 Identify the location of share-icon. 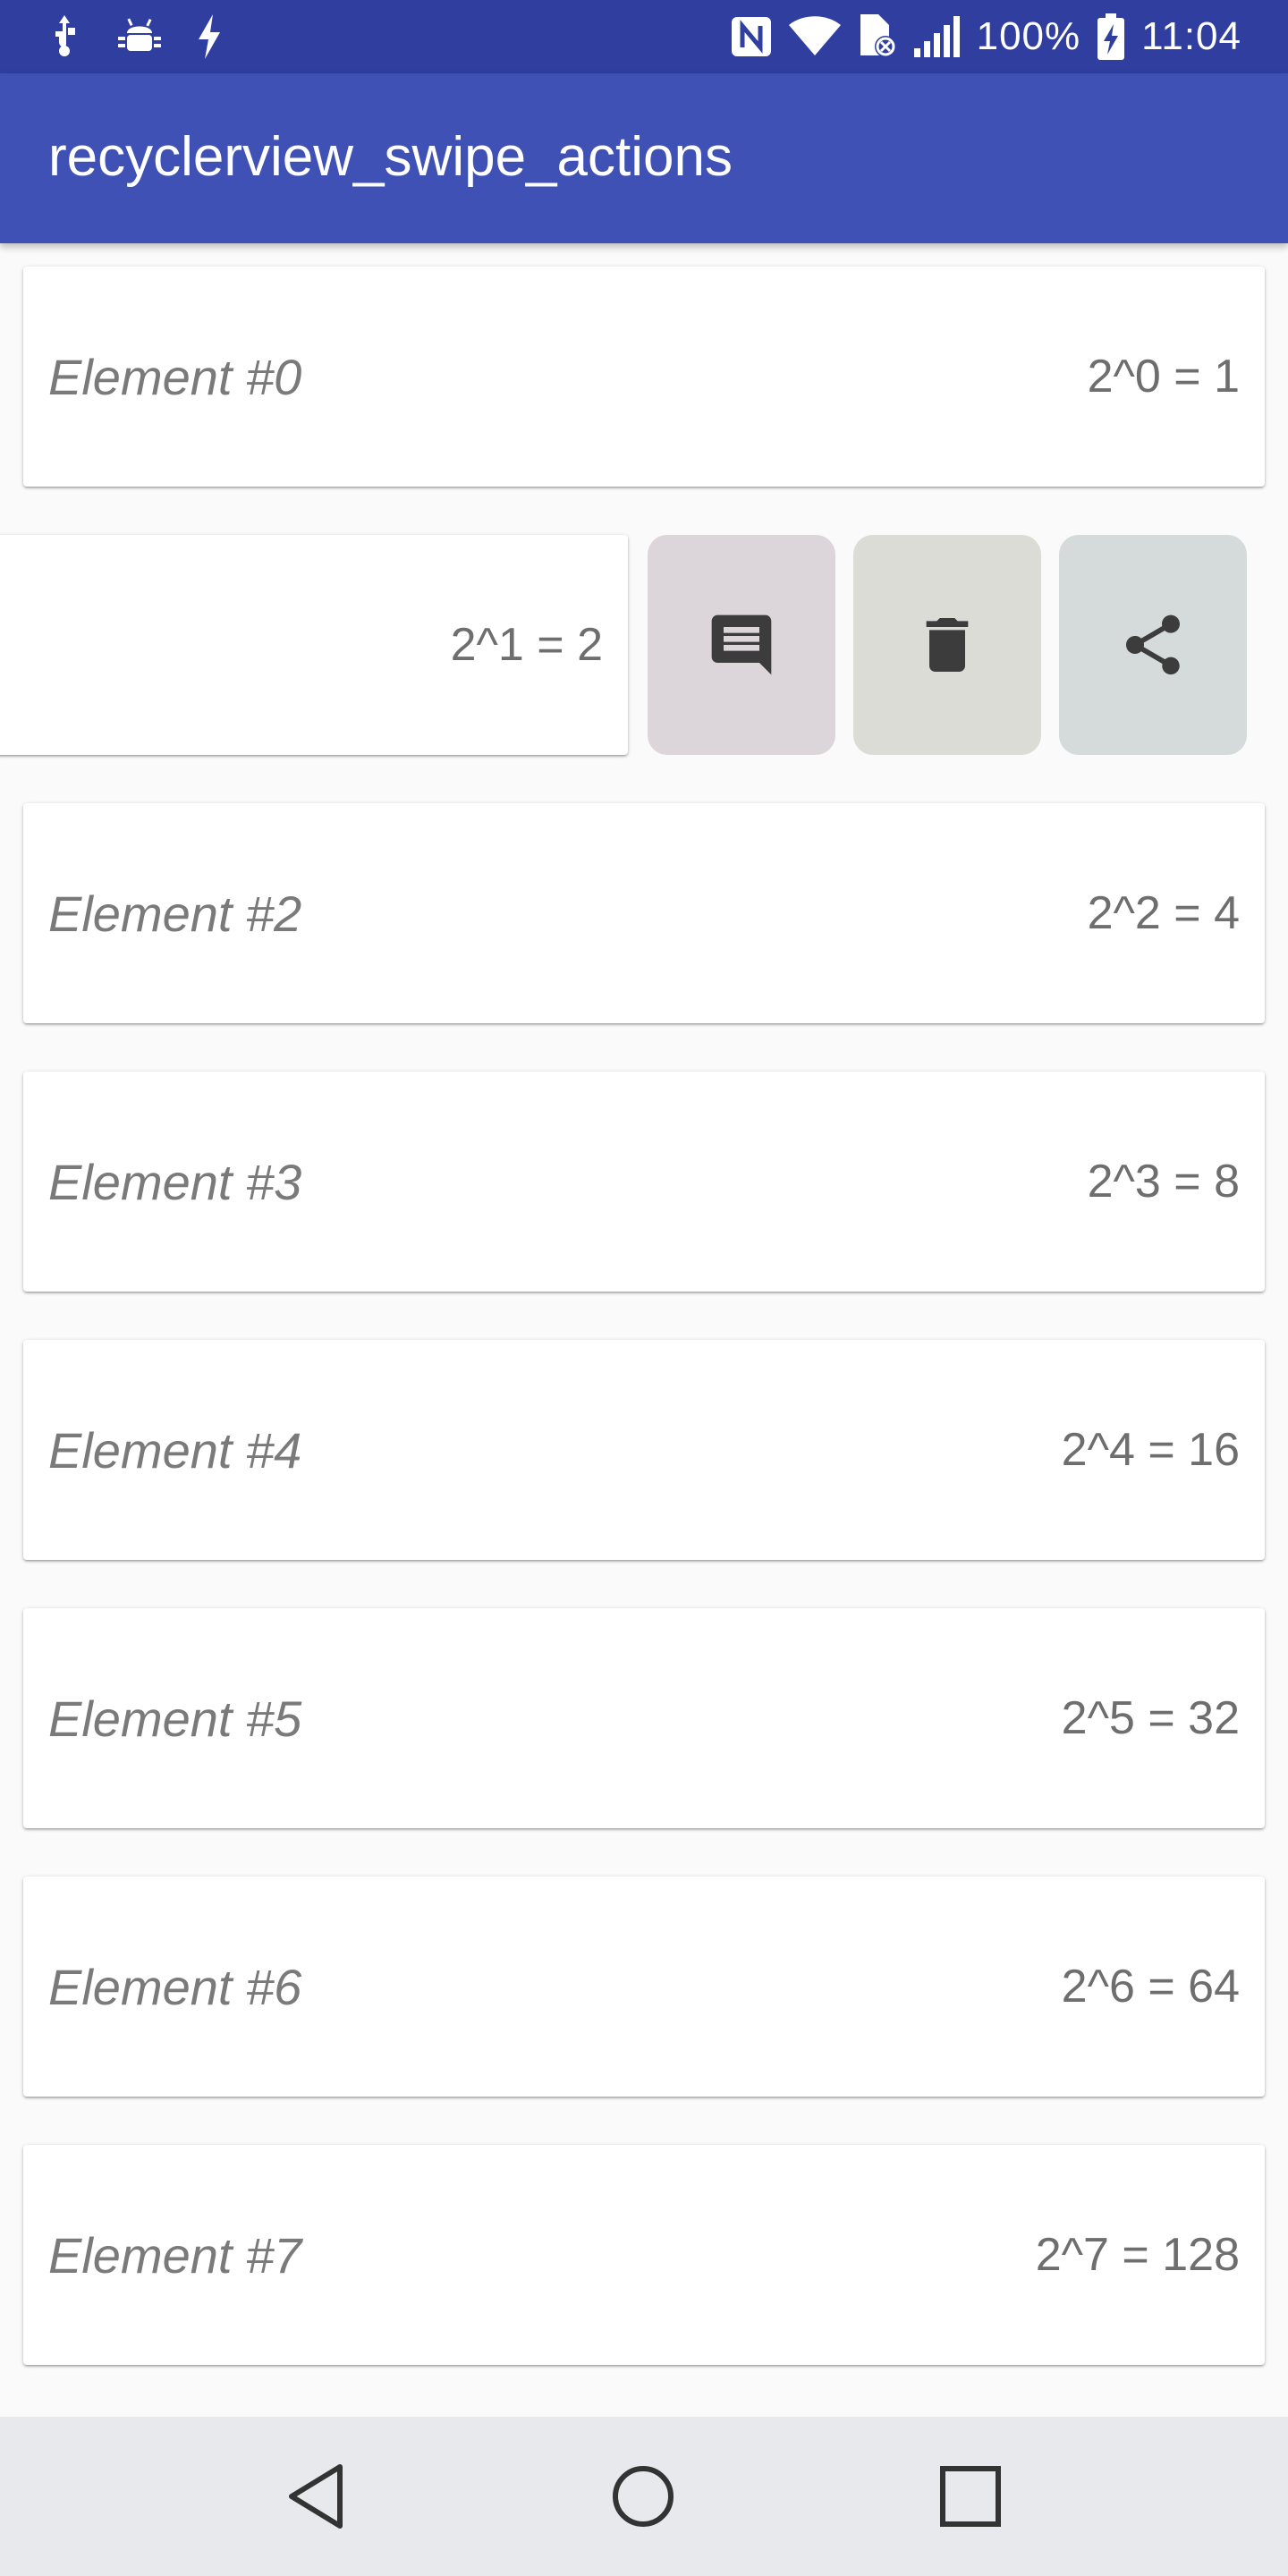
(1153, 645).